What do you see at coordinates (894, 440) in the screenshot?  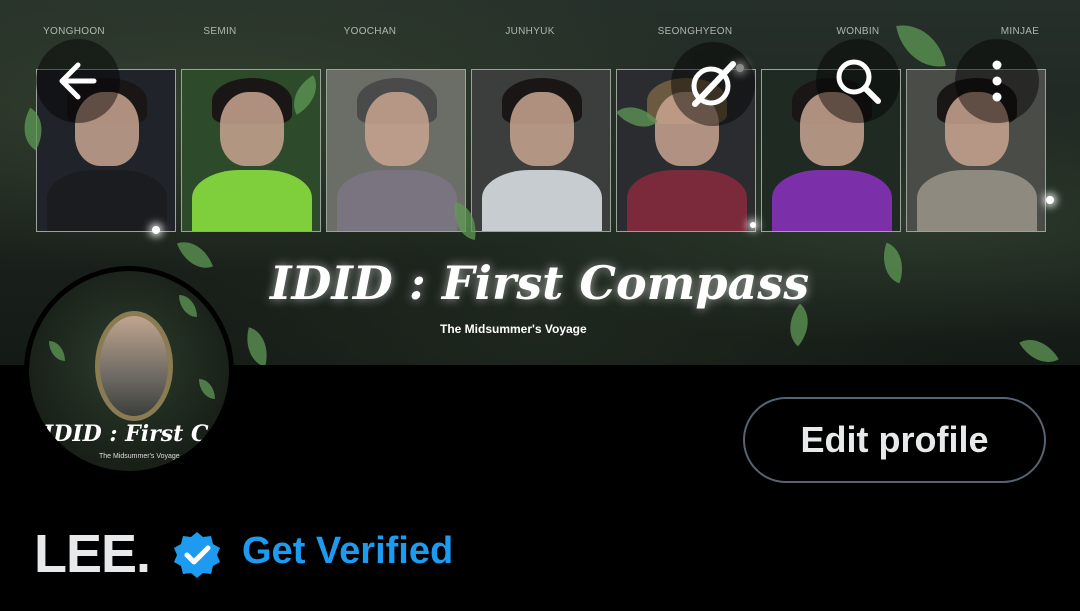 I see `edit-profile-button: Edit profile` at bounding box center [894, 440].